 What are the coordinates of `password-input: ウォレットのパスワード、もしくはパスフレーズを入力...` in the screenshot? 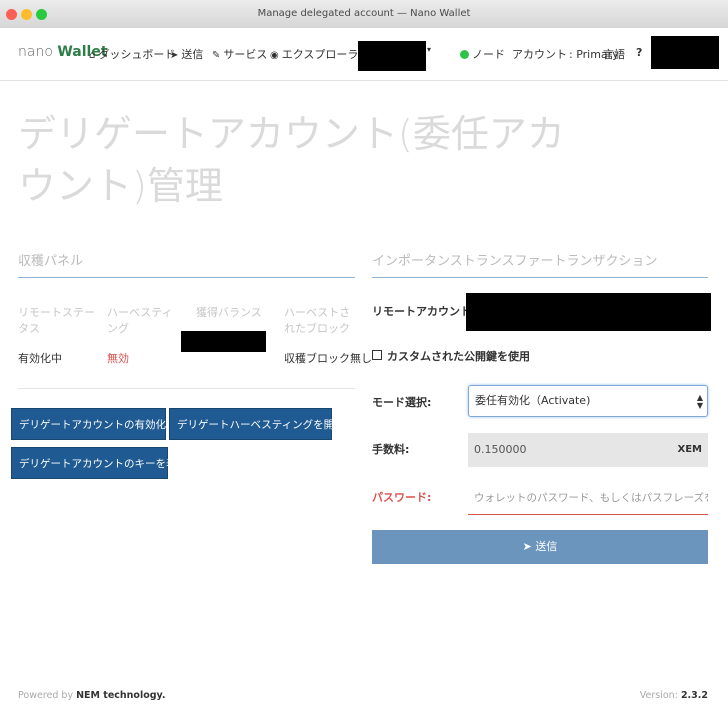 It's located at (588, 498).